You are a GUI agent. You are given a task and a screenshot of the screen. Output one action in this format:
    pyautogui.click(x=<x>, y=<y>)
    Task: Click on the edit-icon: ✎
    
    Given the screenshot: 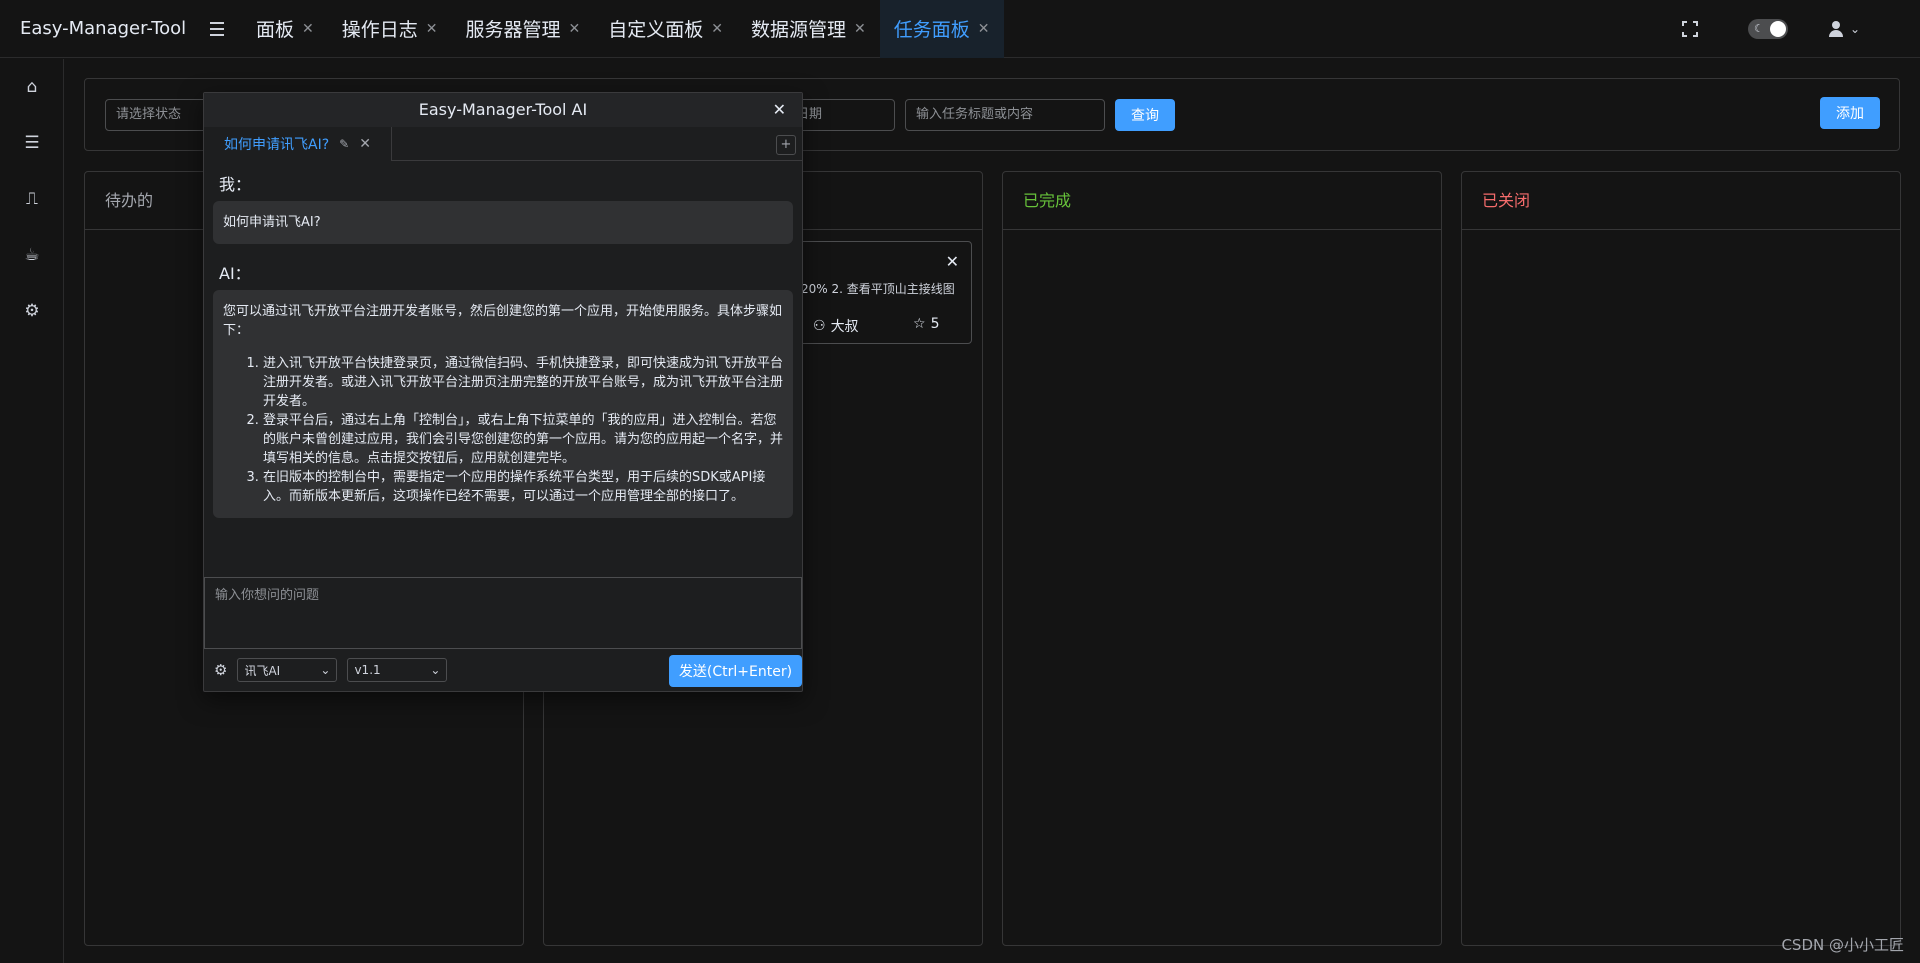 What is the action you would take?
    pyautogui.click(x=344, y=144)
    